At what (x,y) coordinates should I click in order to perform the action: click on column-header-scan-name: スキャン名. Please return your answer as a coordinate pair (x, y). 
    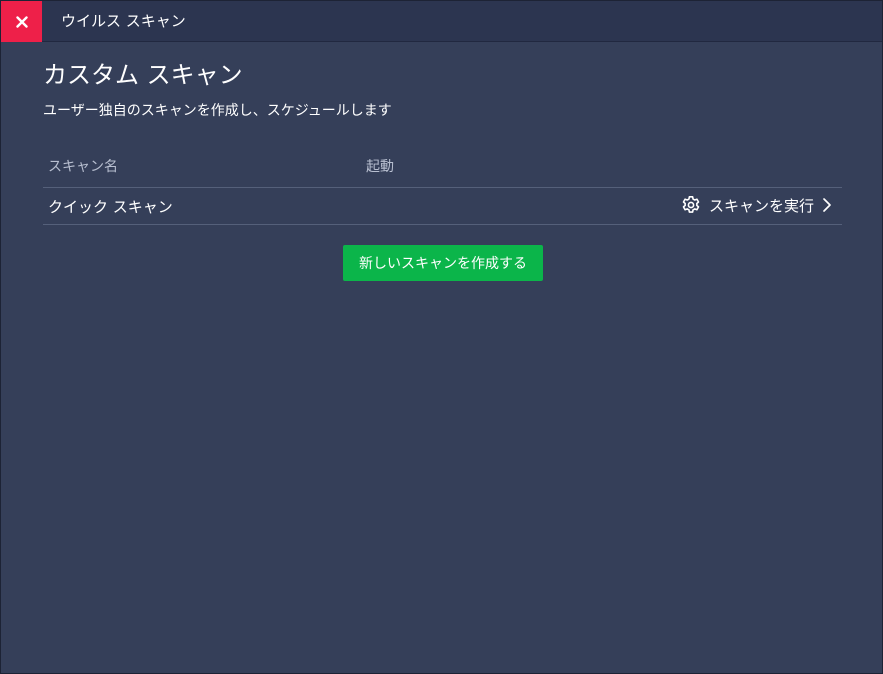
    Looking at the image, I should click on (83, 167).